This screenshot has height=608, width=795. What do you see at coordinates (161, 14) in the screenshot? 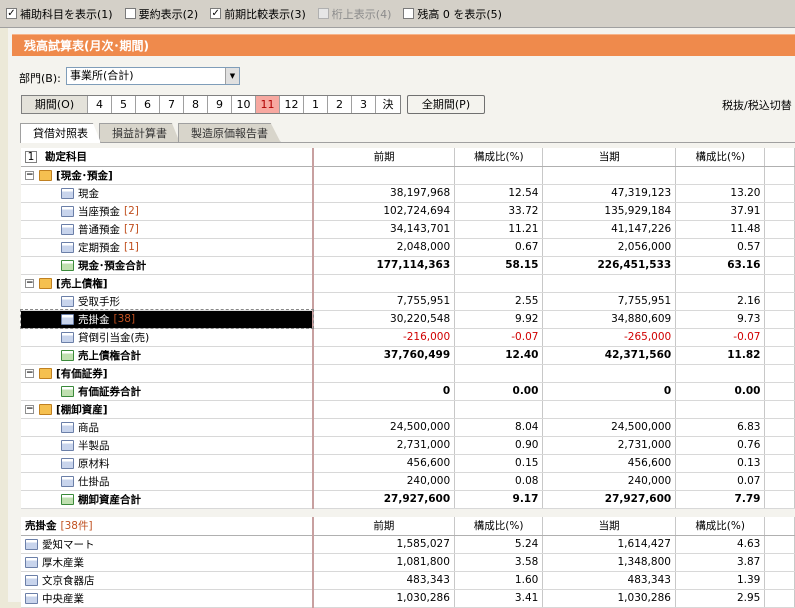
I see `option-2: 要約表示(2)` at bounding box center [161, 14].